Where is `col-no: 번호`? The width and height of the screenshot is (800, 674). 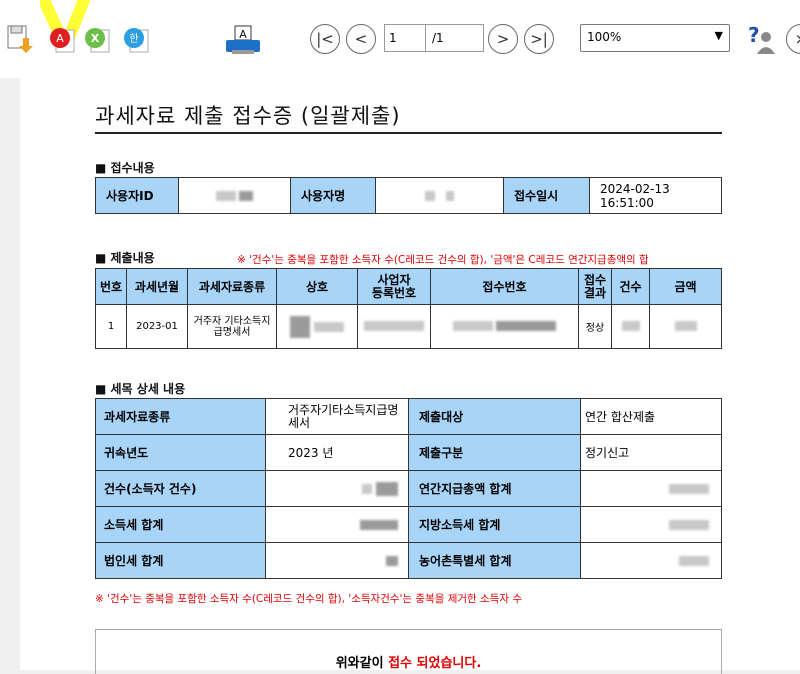
col-no: 번호 is located at coordinates (111, 286).